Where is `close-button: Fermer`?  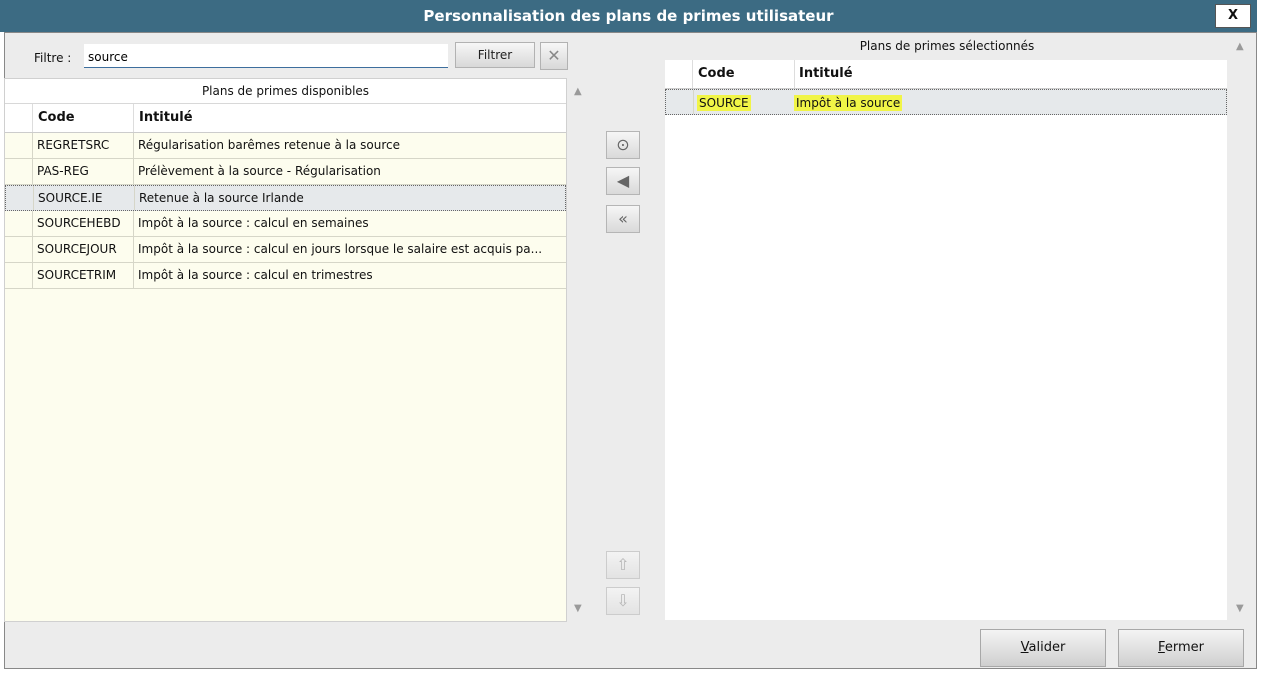
close-button: Fermer is located at coordinates (1181, 648).